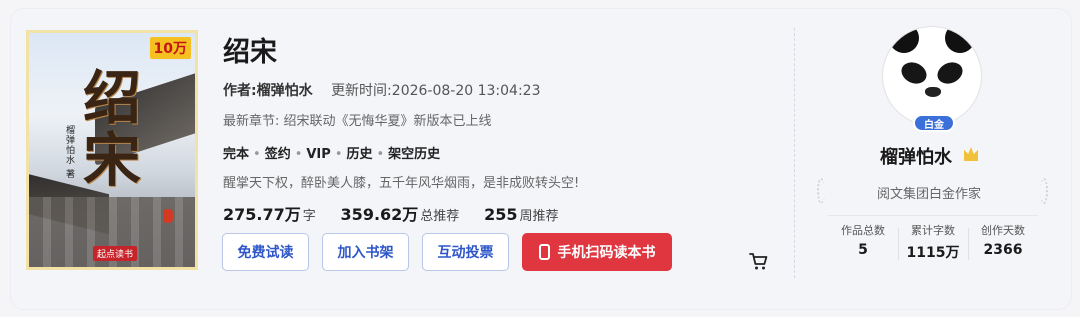  What do you see at coordinates (365, 252) in the screenshot?
I see `add-to-shelf-button: 加入书架` at bounding box center [365, 252].